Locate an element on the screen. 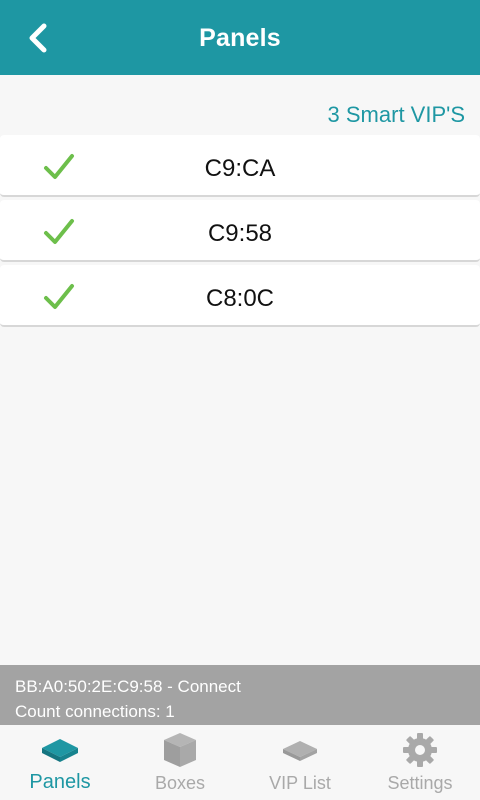 Image resolution: width=480 pixels, height=800 pixels. nav-item-vip-list: VIP List is located at coordinates (300, 762).